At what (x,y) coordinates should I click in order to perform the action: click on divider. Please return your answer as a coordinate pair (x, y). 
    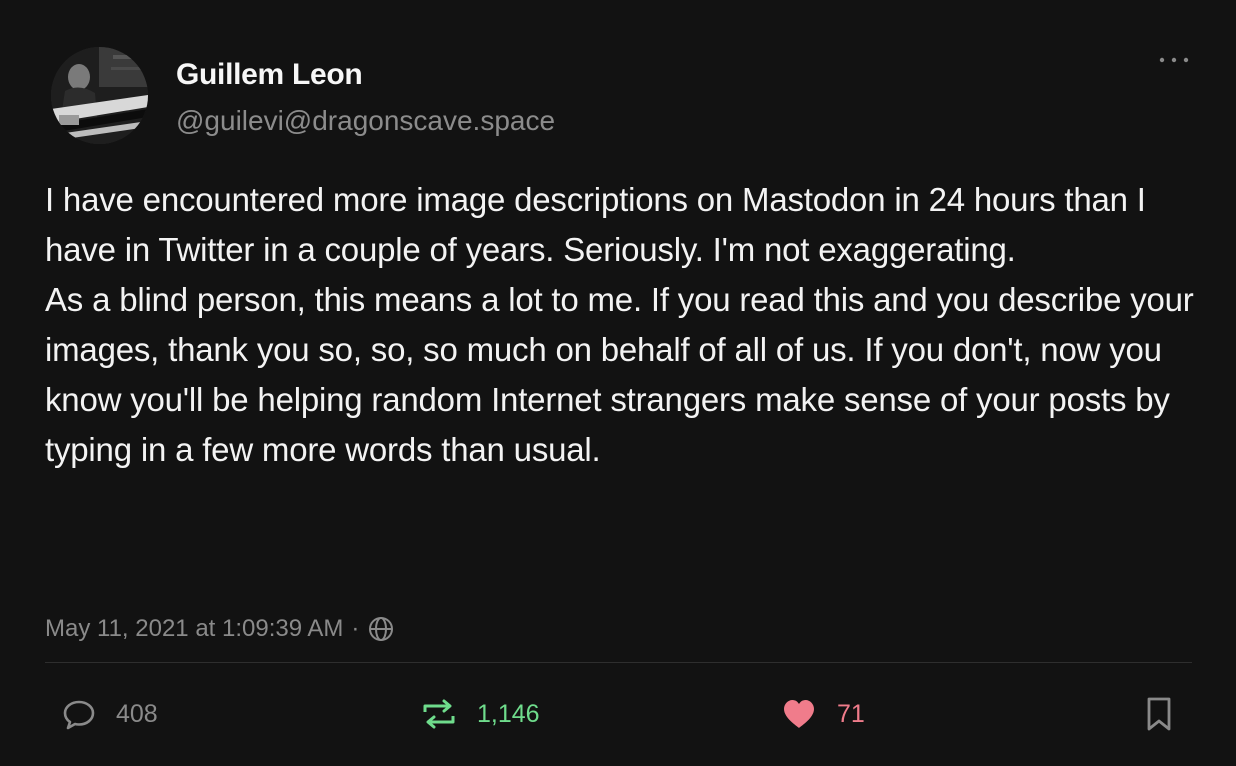
    Looking at the image, I should click on (618, 662).